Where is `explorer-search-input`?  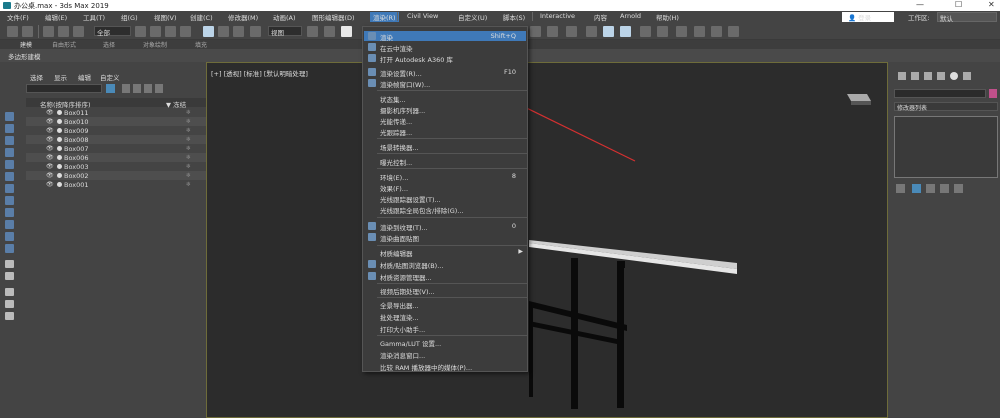 explorer-search-input is located at coordinates (64, 88).